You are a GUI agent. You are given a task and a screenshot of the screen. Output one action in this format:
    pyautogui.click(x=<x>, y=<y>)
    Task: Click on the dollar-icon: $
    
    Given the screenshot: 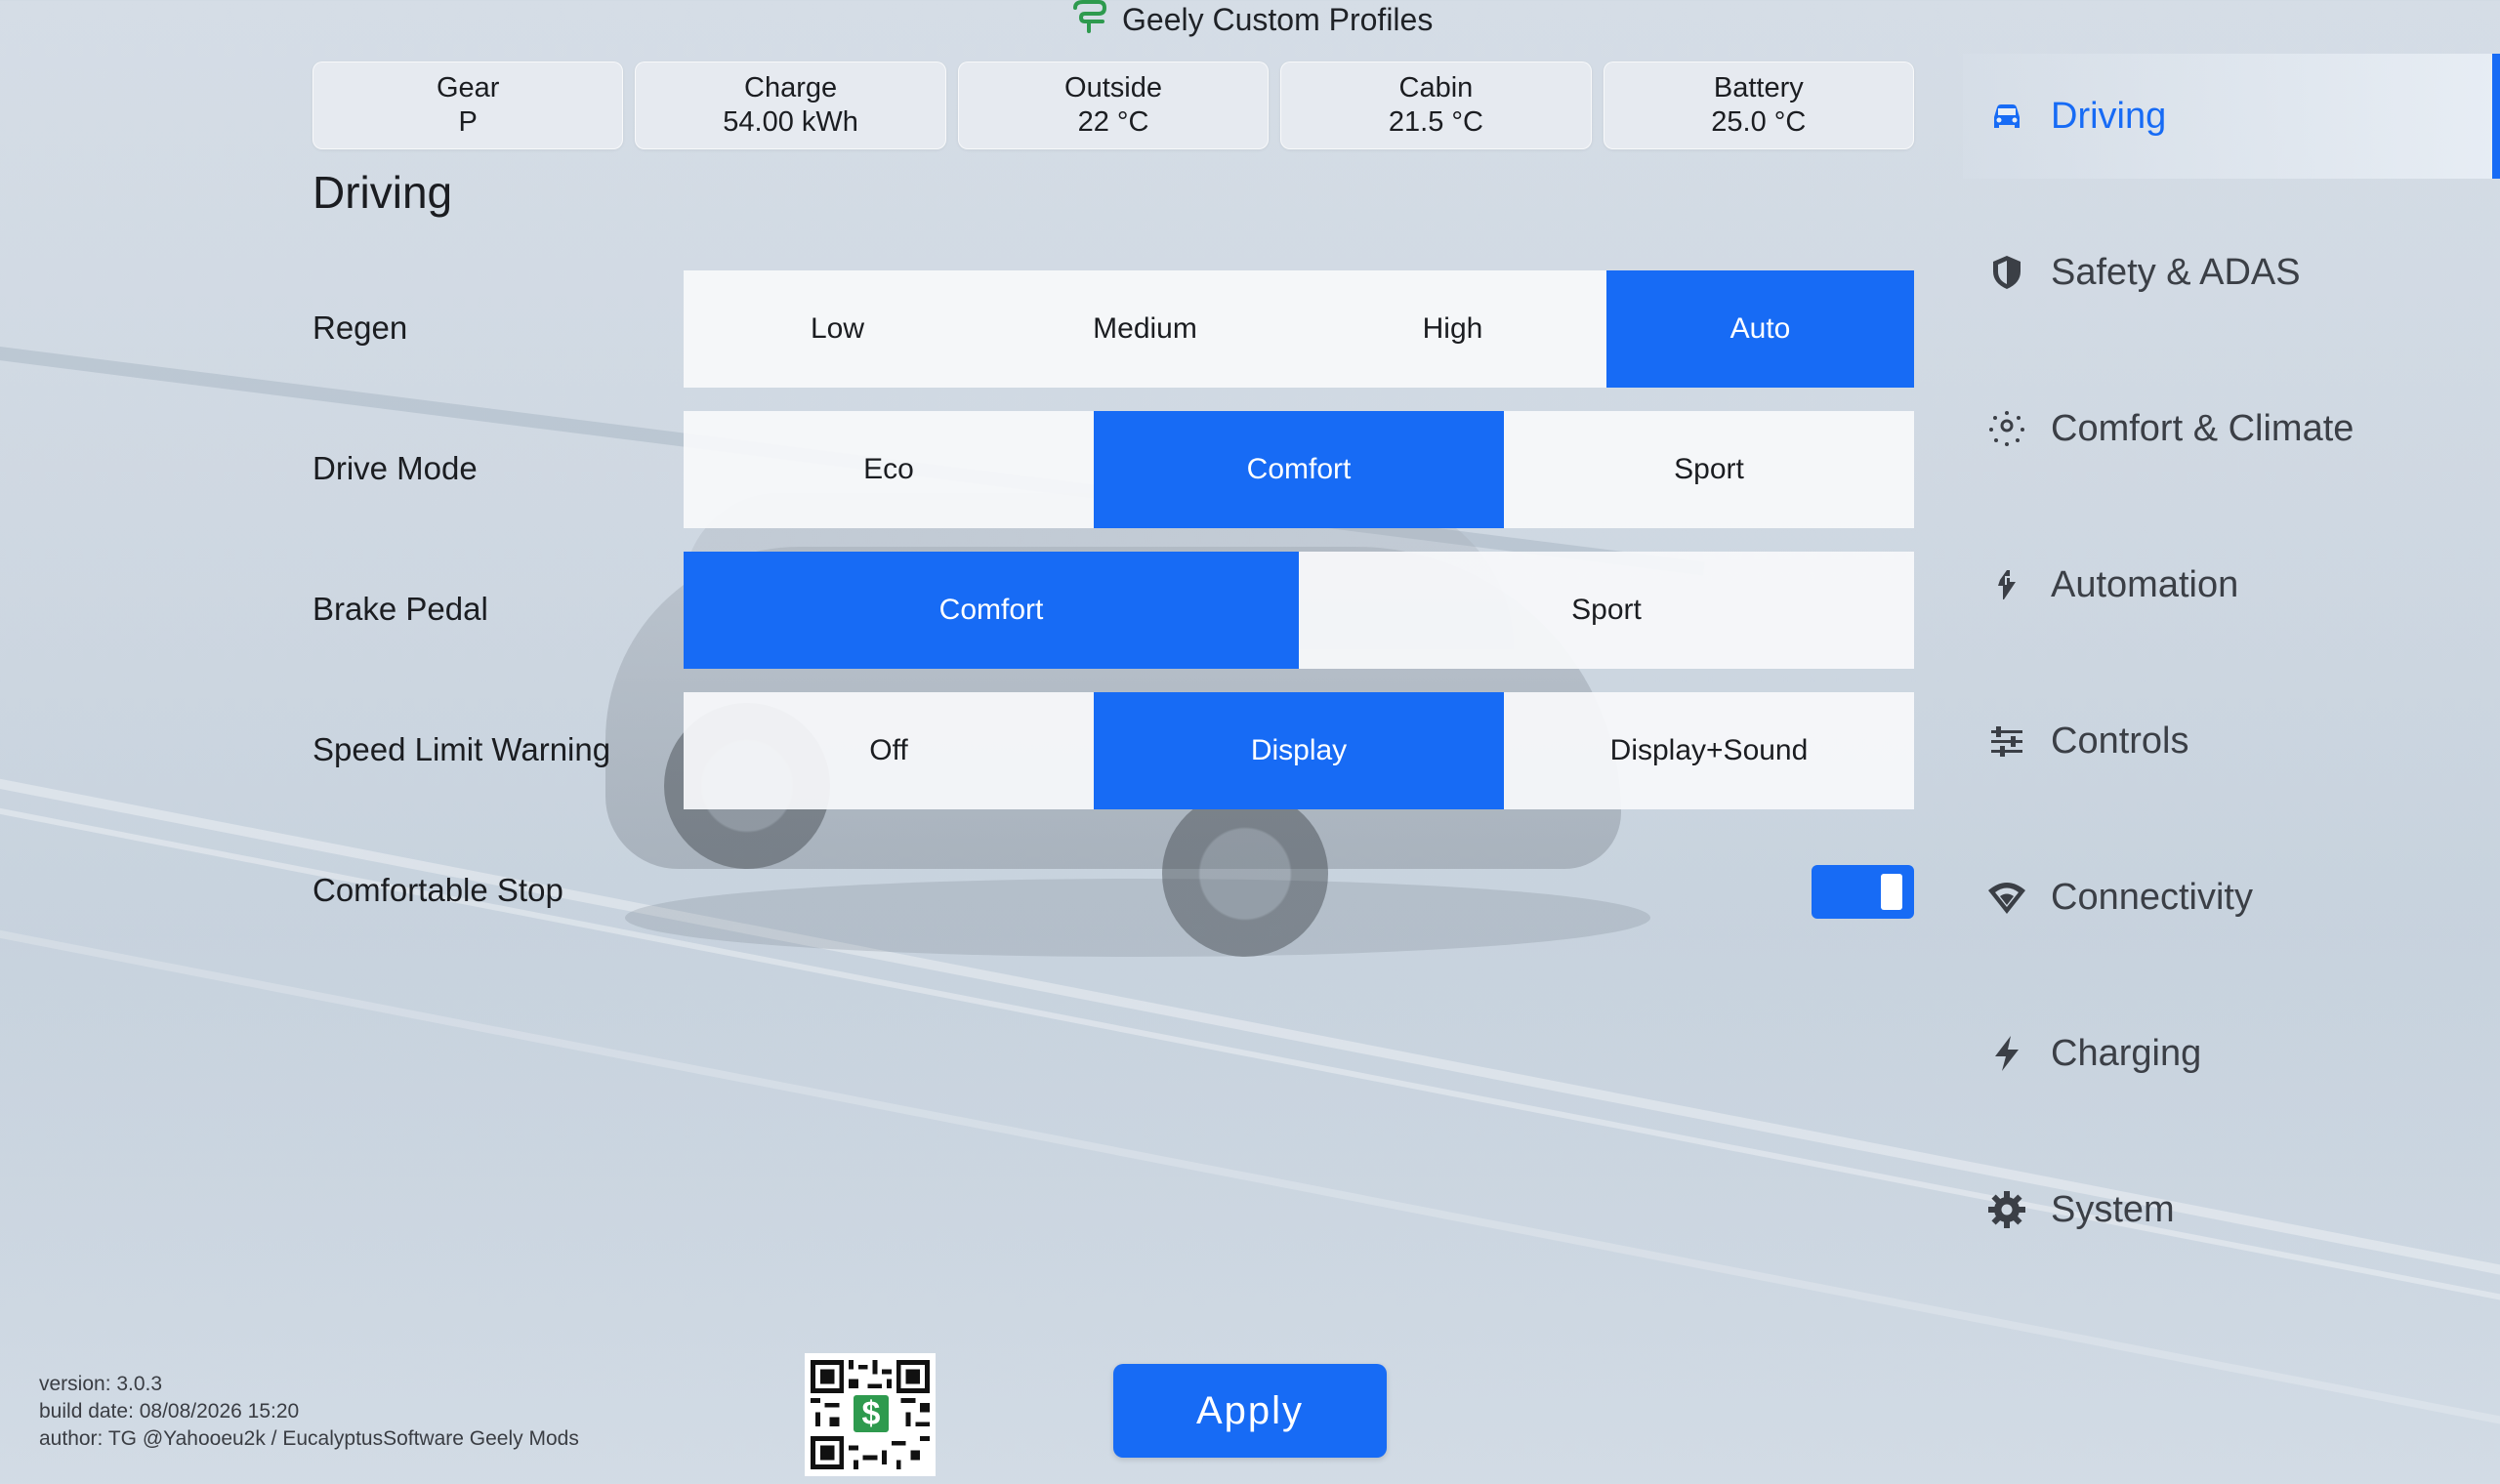 What is the action you would take?
    pyautogui.click(x=871, y=1414)
    